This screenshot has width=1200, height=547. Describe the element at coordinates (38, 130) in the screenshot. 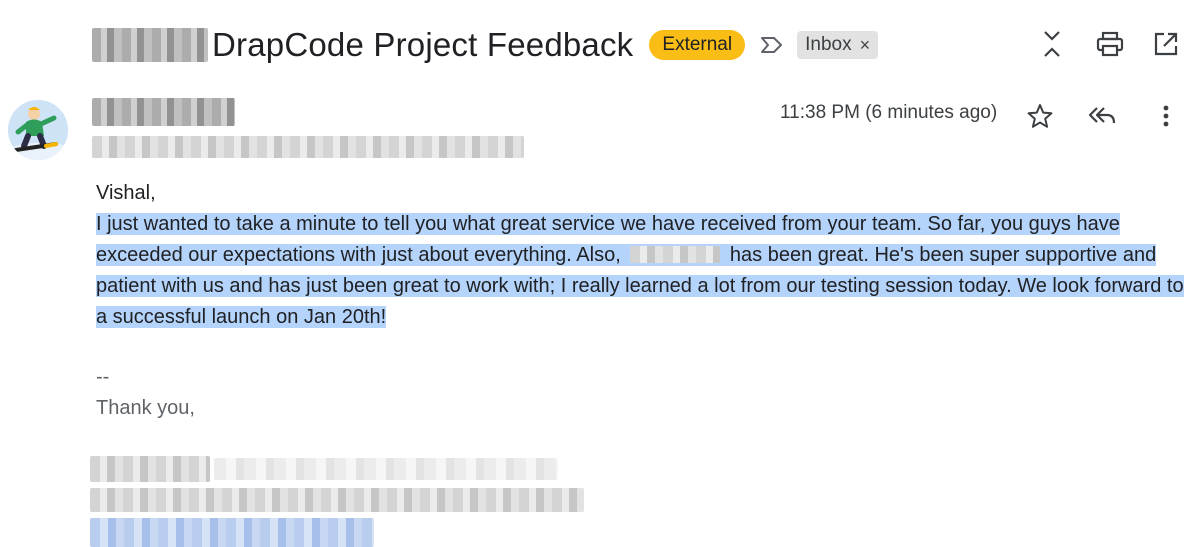

I see `avatar` at that location.